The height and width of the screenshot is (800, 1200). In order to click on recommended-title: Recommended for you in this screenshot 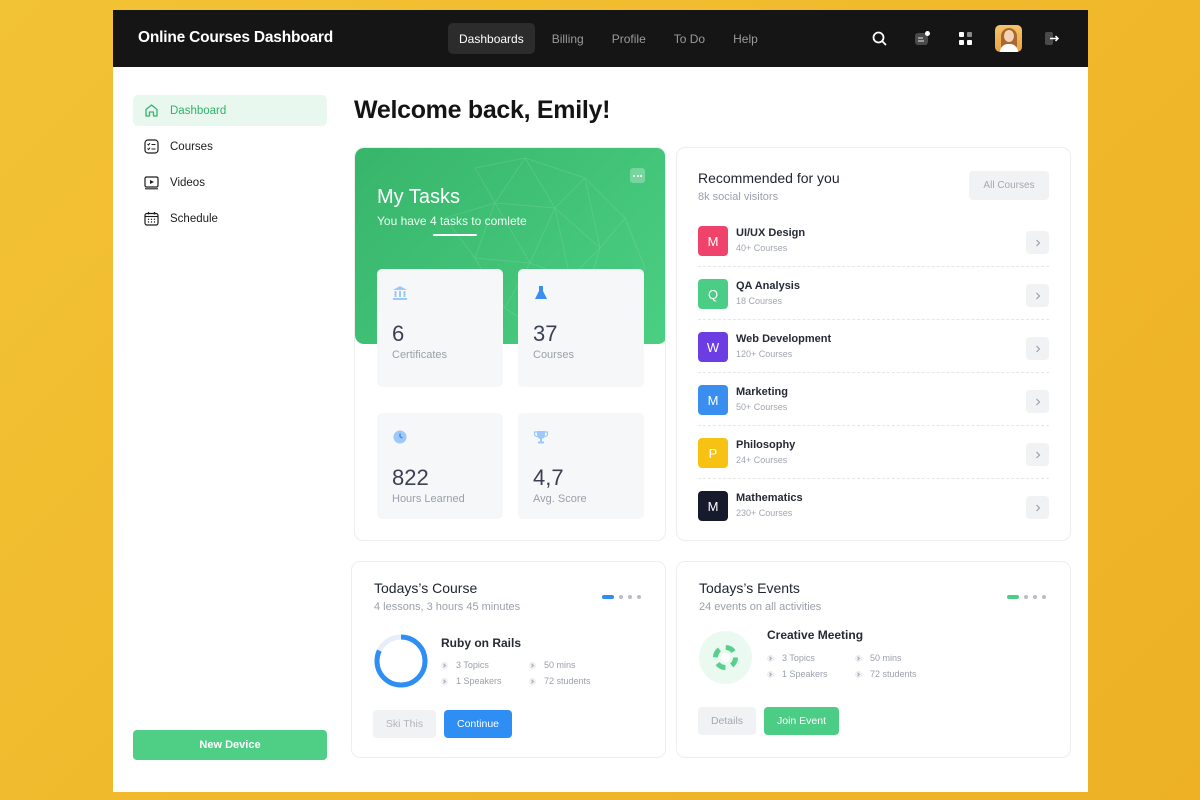, I will do `click(769, 178)`.